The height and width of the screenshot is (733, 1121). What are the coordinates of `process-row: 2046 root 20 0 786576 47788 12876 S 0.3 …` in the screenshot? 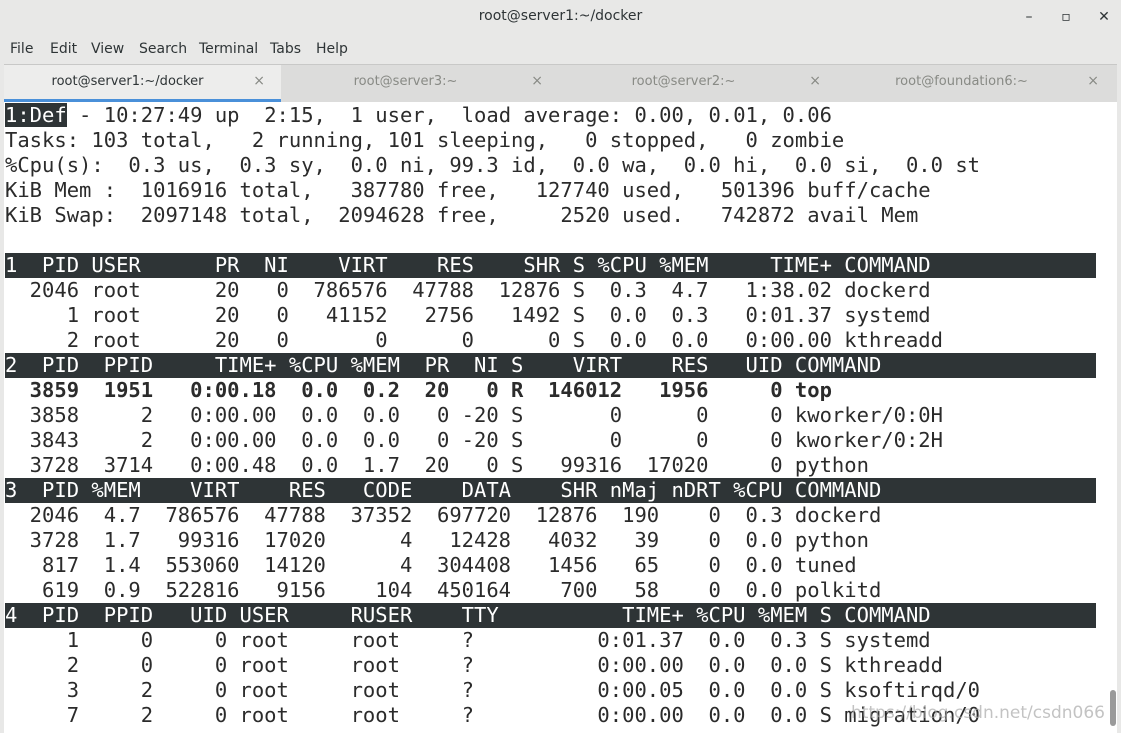 It's located at (468, 290).